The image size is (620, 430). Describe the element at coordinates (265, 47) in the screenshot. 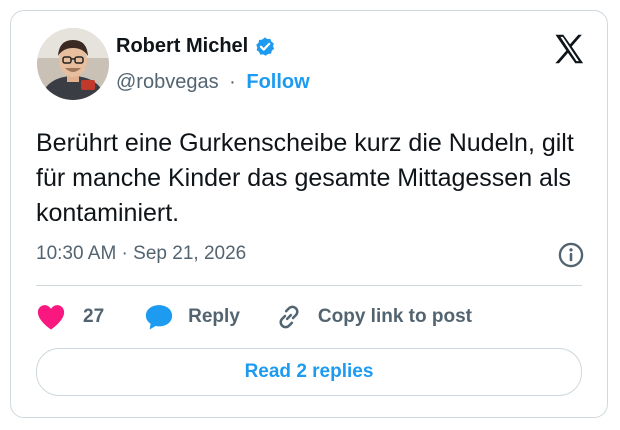

I see `verified-badge-icon` at that location.